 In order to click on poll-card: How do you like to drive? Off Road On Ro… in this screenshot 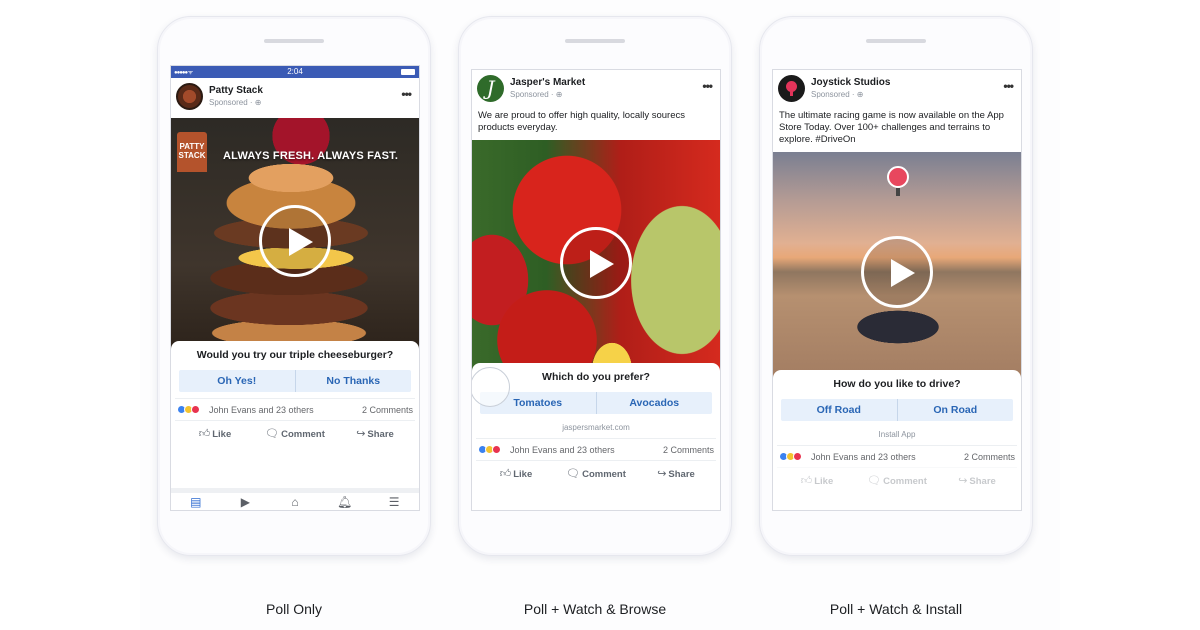, I will do `click(897, 407)`.